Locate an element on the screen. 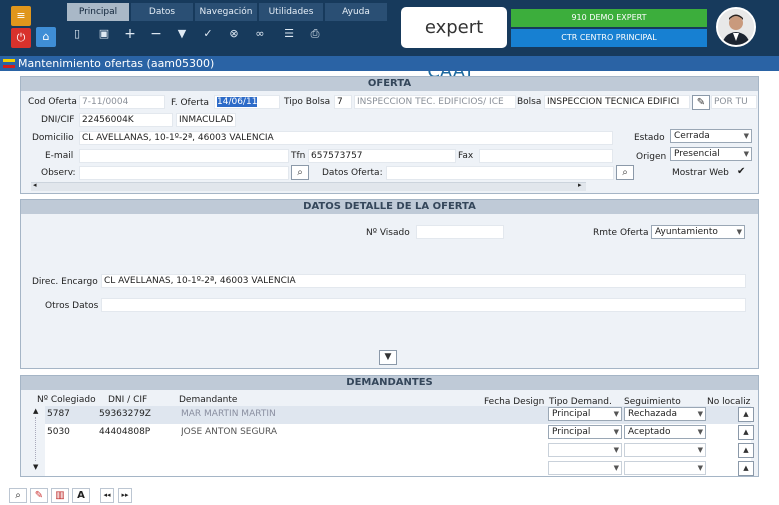 This screenshot has width=779, height=505. font-icon: A is located at coordinates (81, 495).